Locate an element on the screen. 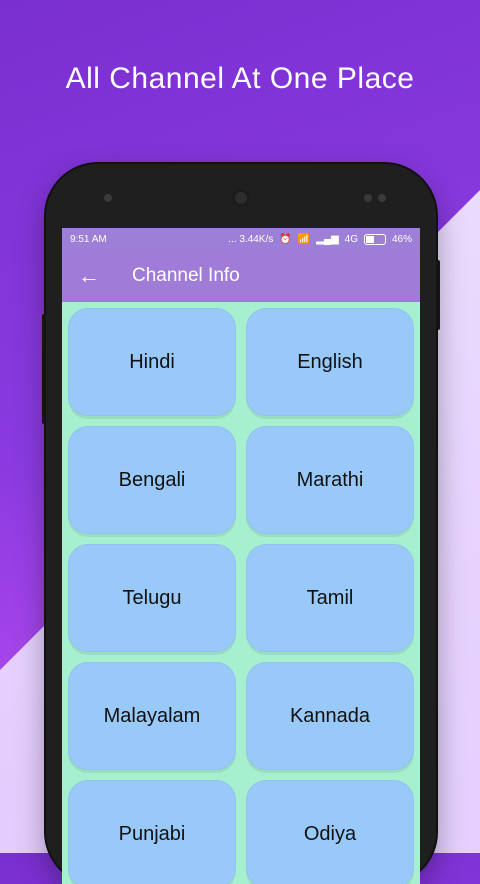 The width and height of the screenshot is (480, 884). language-label: Punjabi is located at coordinates (152, 833).